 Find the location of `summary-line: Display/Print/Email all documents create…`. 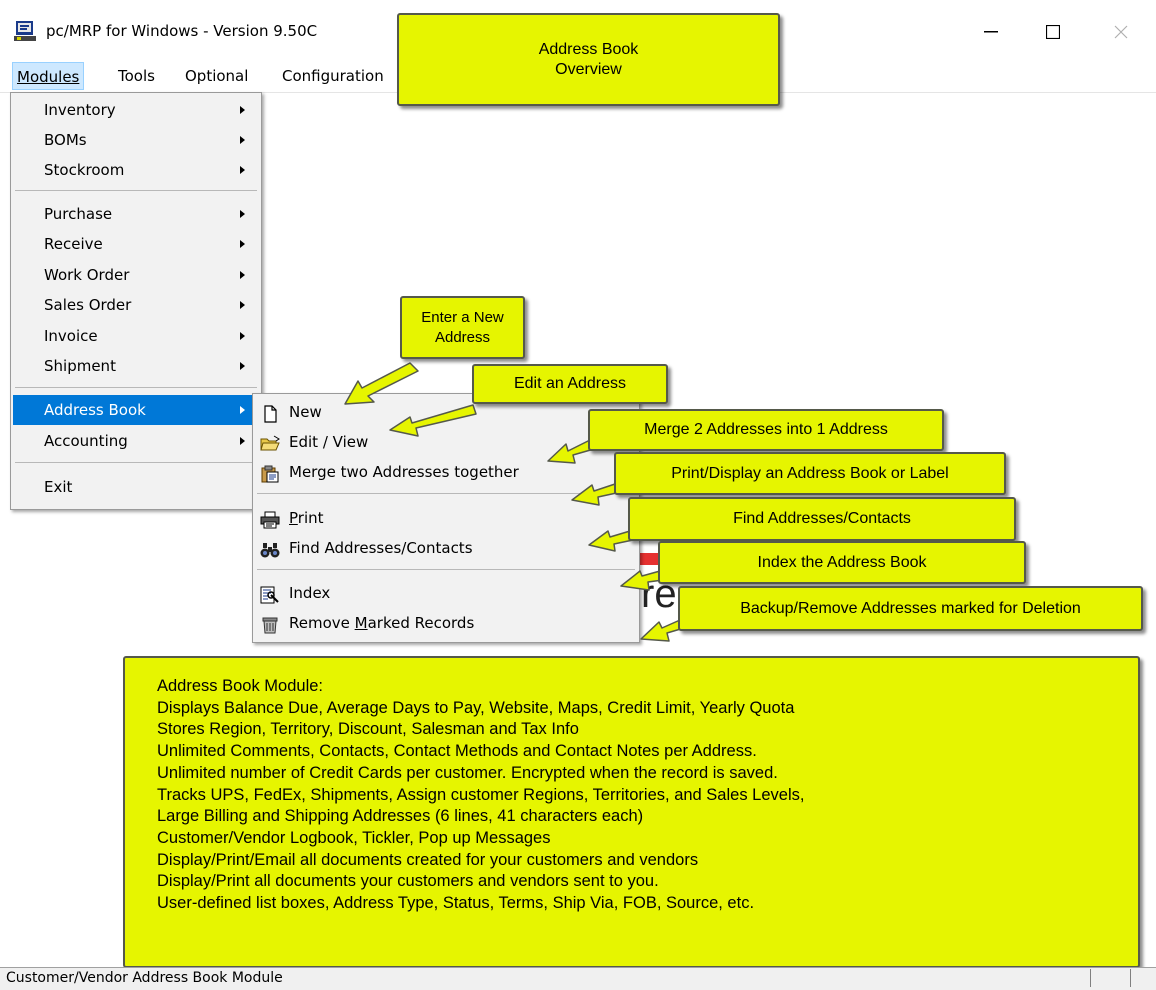

summary-line: Display/Print/Email all documents create… is located at coordinates (428, 859).